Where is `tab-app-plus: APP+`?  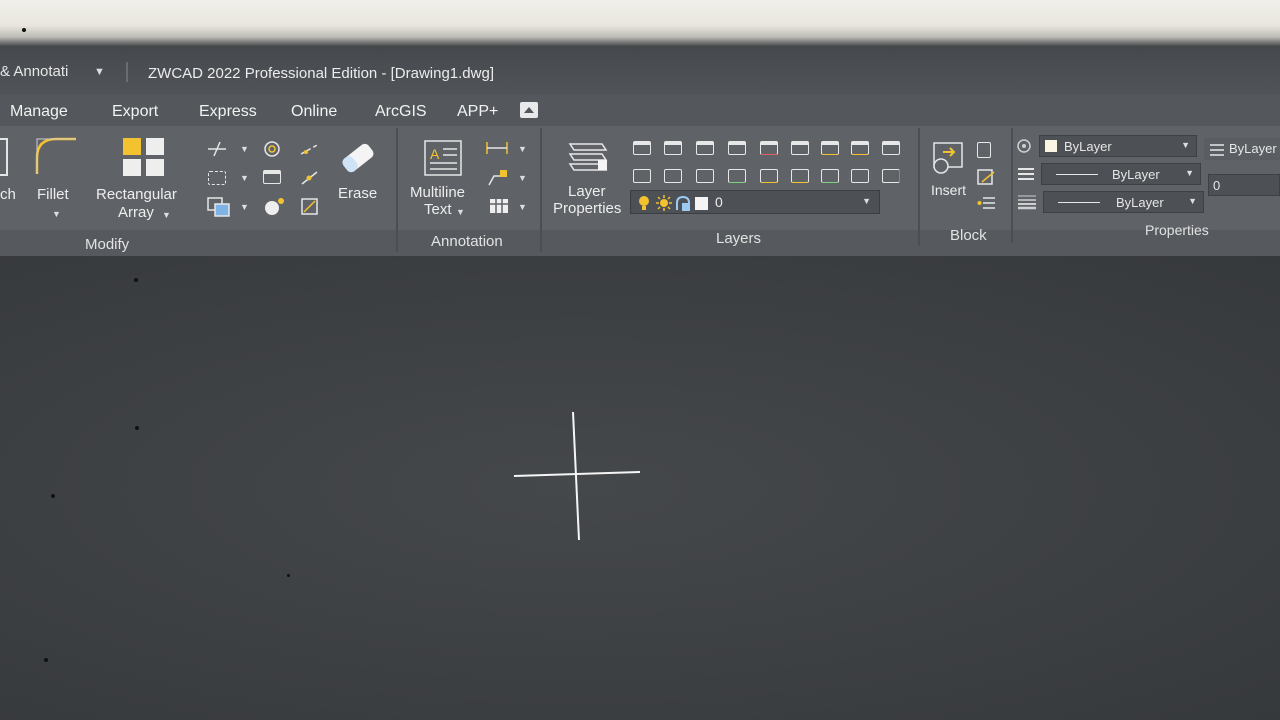
tab-app-plus: APP+ is located at coordinates (477, 112).